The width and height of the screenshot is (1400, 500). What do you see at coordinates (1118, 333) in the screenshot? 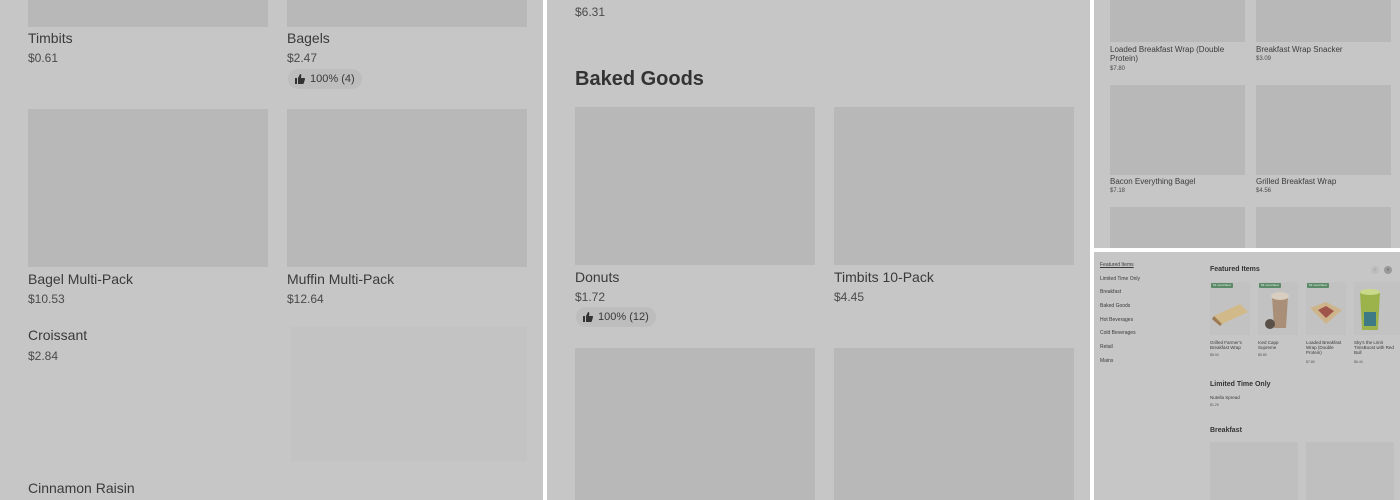
I see `nav-item-cold-beverages: Cold Beverages` at bounding box center [1118, 333].